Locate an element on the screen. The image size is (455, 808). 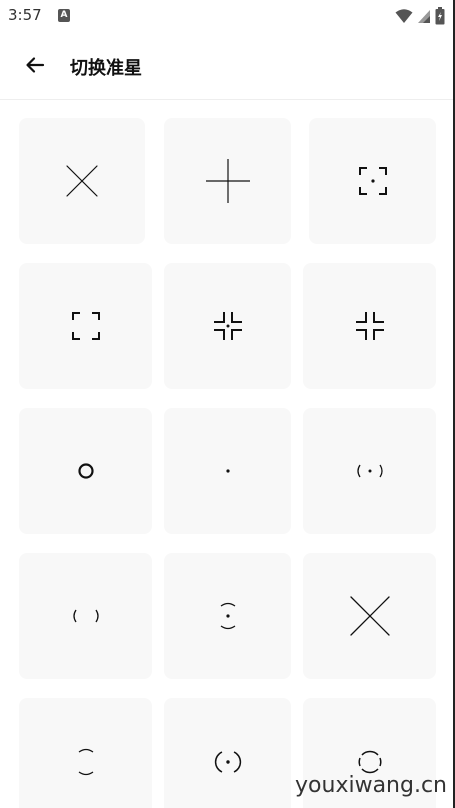
crosshair-tile-brackets is located at coordinates (85, 326).